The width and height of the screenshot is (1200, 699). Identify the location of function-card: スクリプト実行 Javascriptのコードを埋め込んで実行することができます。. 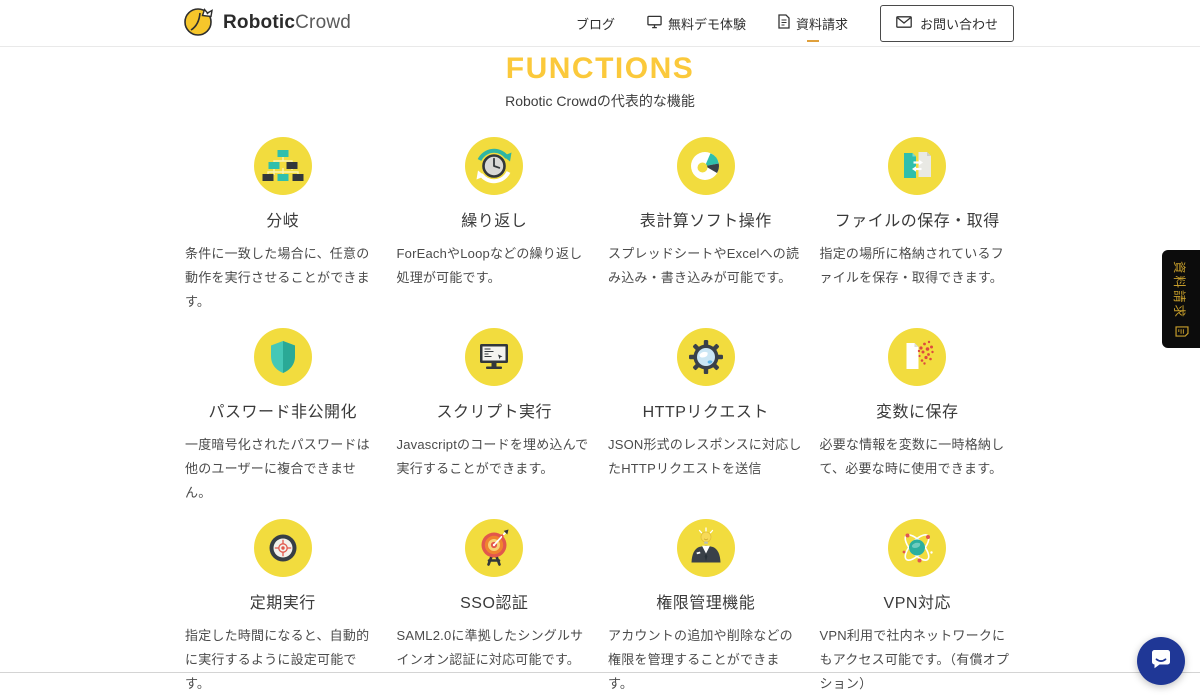
(495, 416).